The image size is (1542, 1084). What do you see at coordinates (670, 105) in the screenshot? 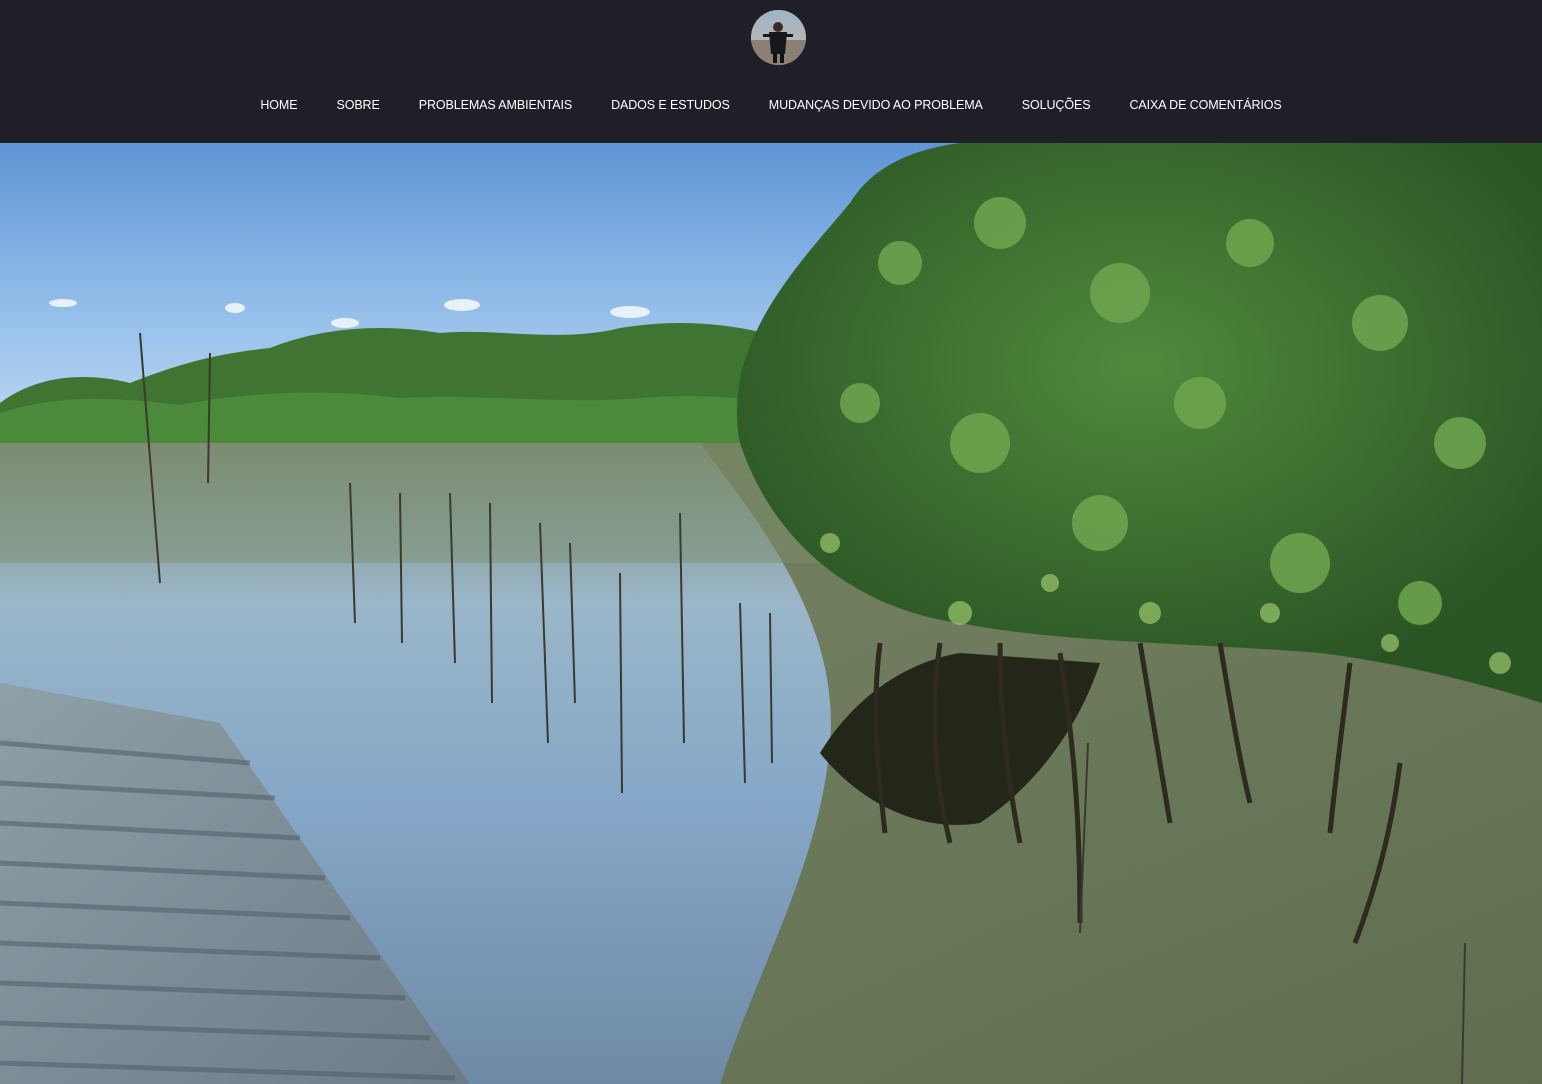
I see `nav-dados-e-estudos: DADOS E ESTUDOS` at bounding box center [670, 105].